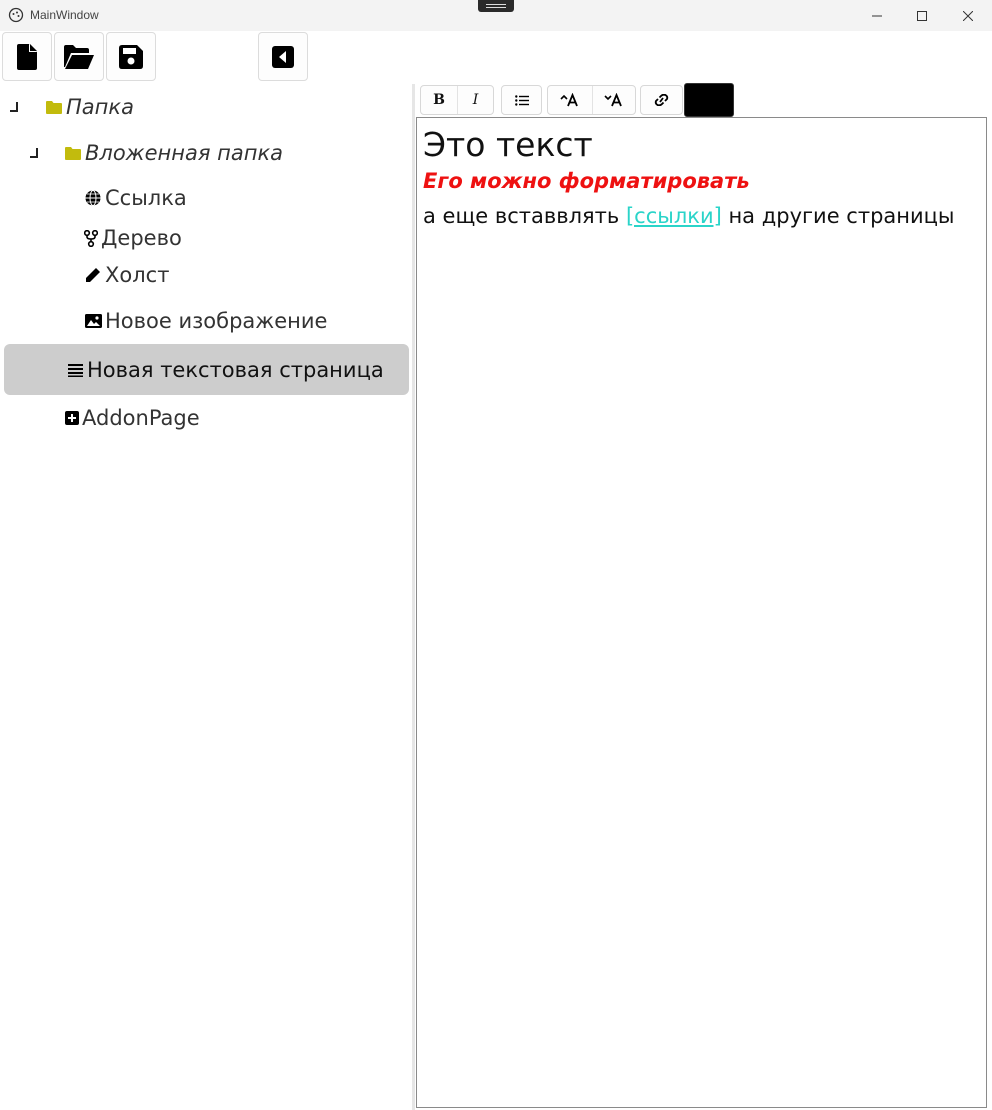 The width and height of the screenshot is (992, 1110). I want to click on collapse-panel-icon, so click(283, 56).